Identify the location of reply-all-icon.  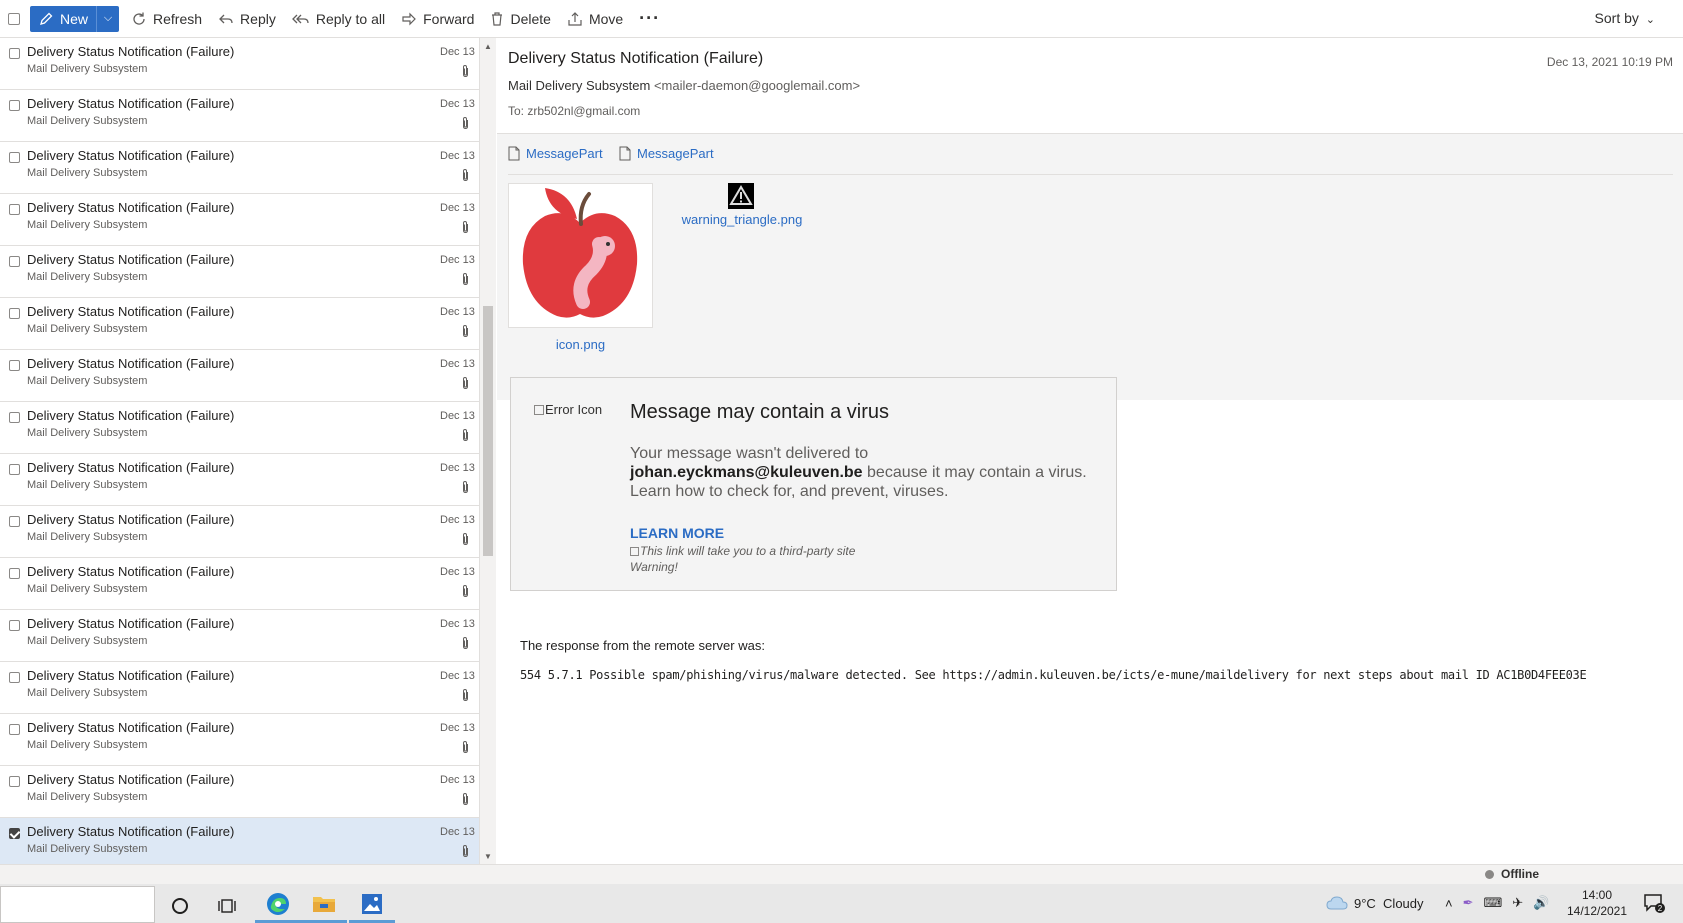
(300, 18).